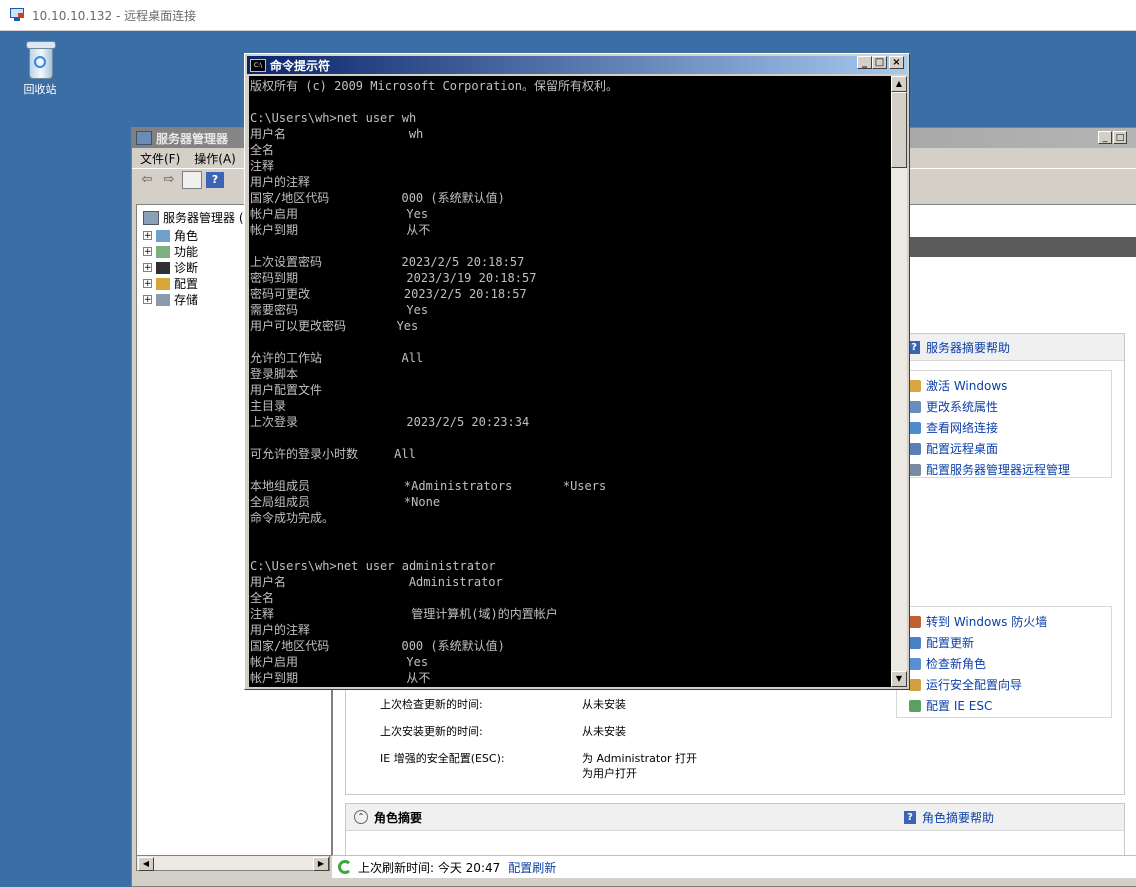 The height and width of the screenshot is (887, 1136). What do you see at coordinates (114, 15) in the screenshot?
I see `rdp-title: 10.10.10.132 - 远程桌面连接` at bounding box center [114, 15].